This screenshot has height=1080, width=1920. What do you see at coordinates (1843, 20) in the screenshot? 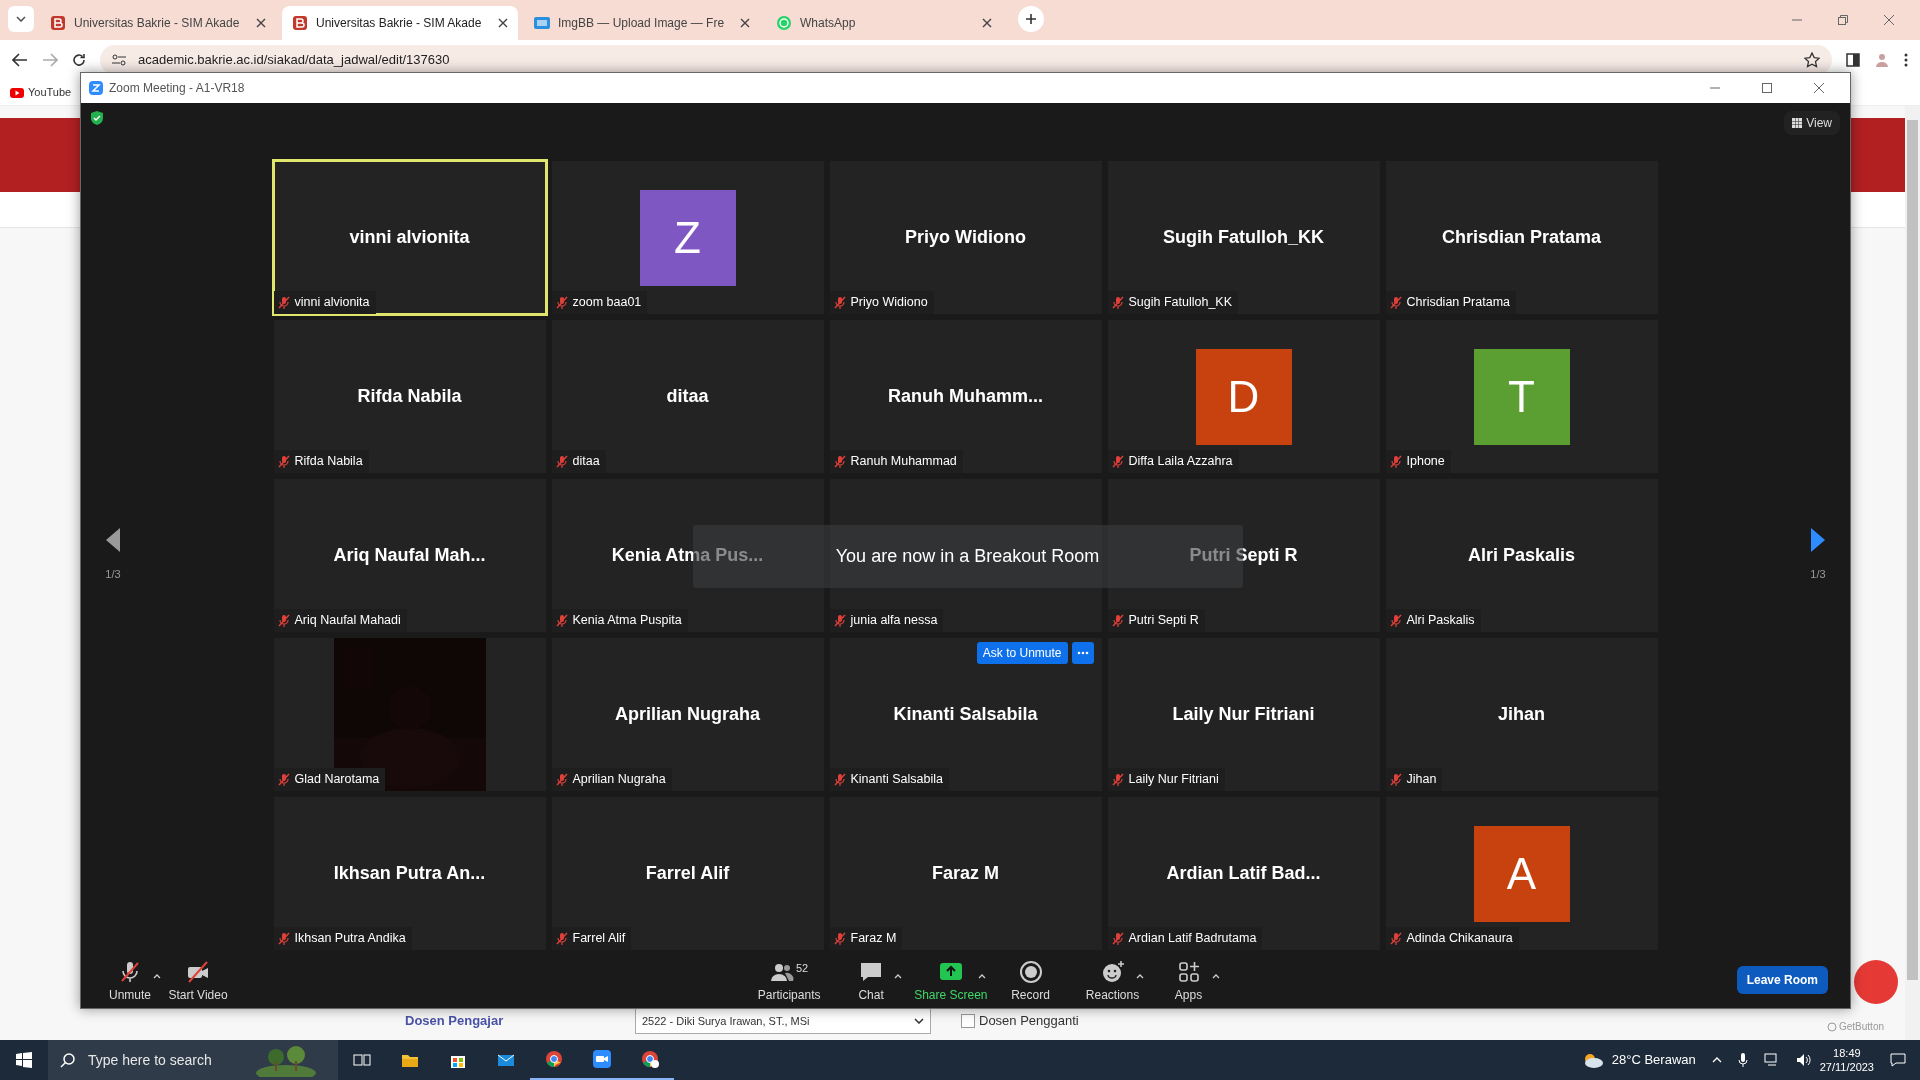
I see `restore-icon` at bounding box center [1843, 20].